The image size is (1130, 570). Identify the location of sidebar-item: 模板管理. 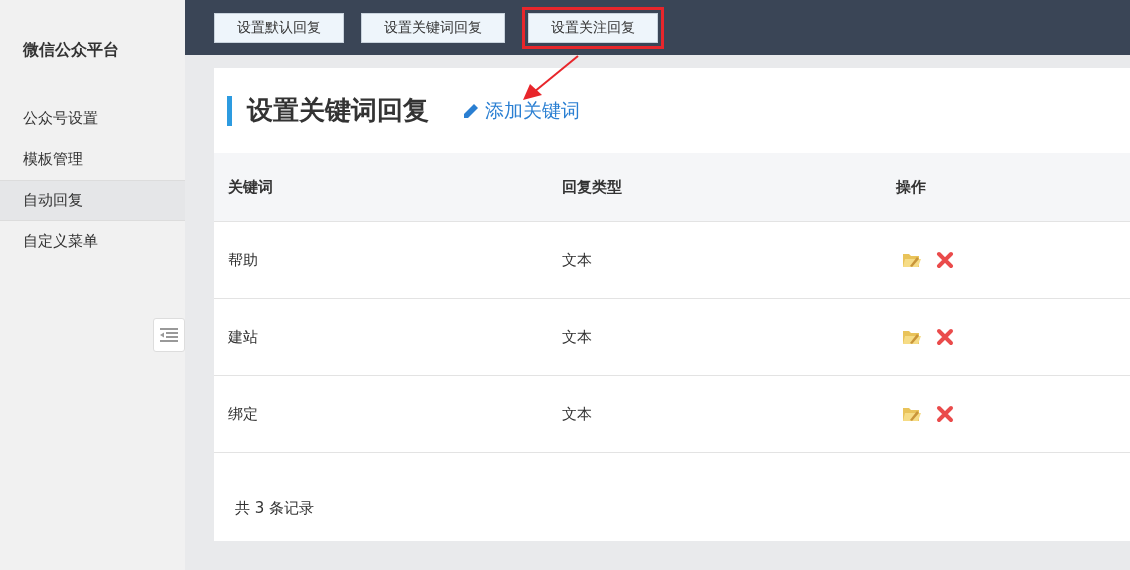
(92, 159).